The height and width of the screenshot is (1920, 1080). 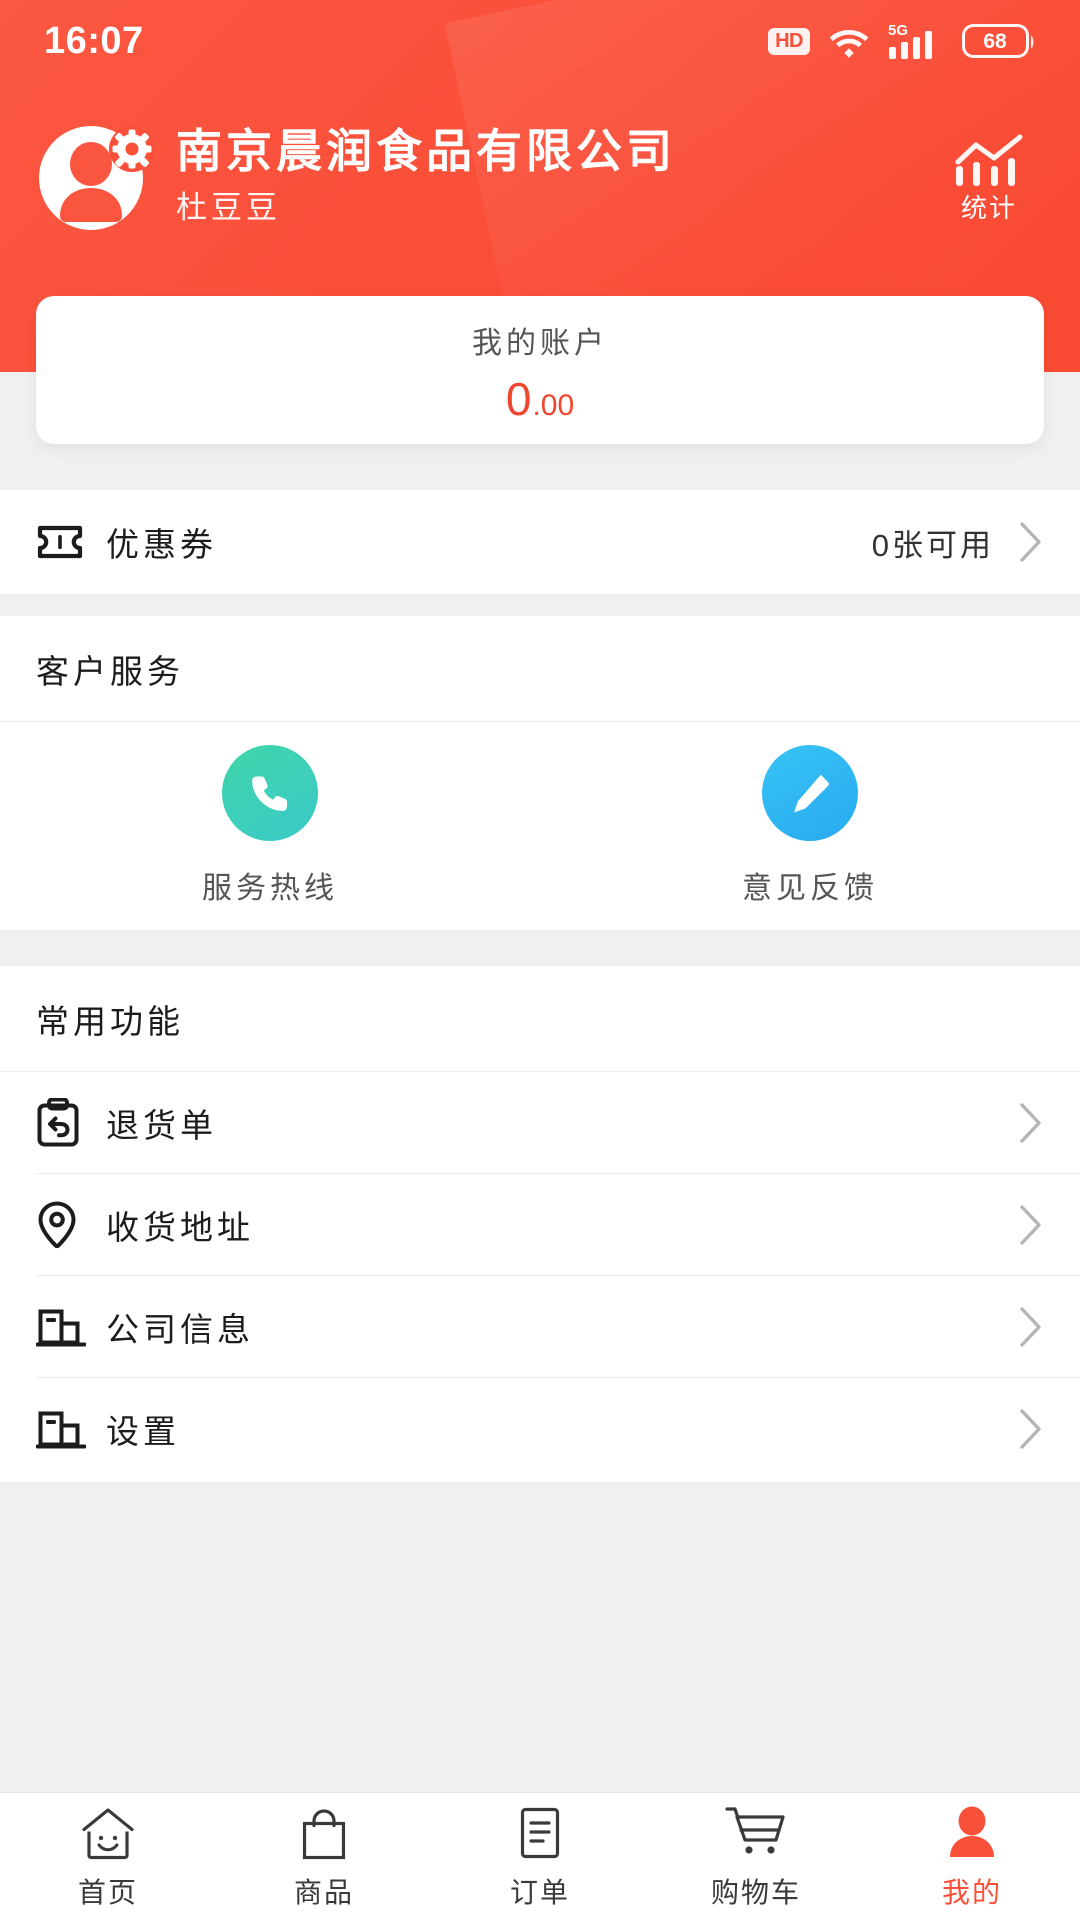 I want to click on avatar, so click(x=95, y=175).